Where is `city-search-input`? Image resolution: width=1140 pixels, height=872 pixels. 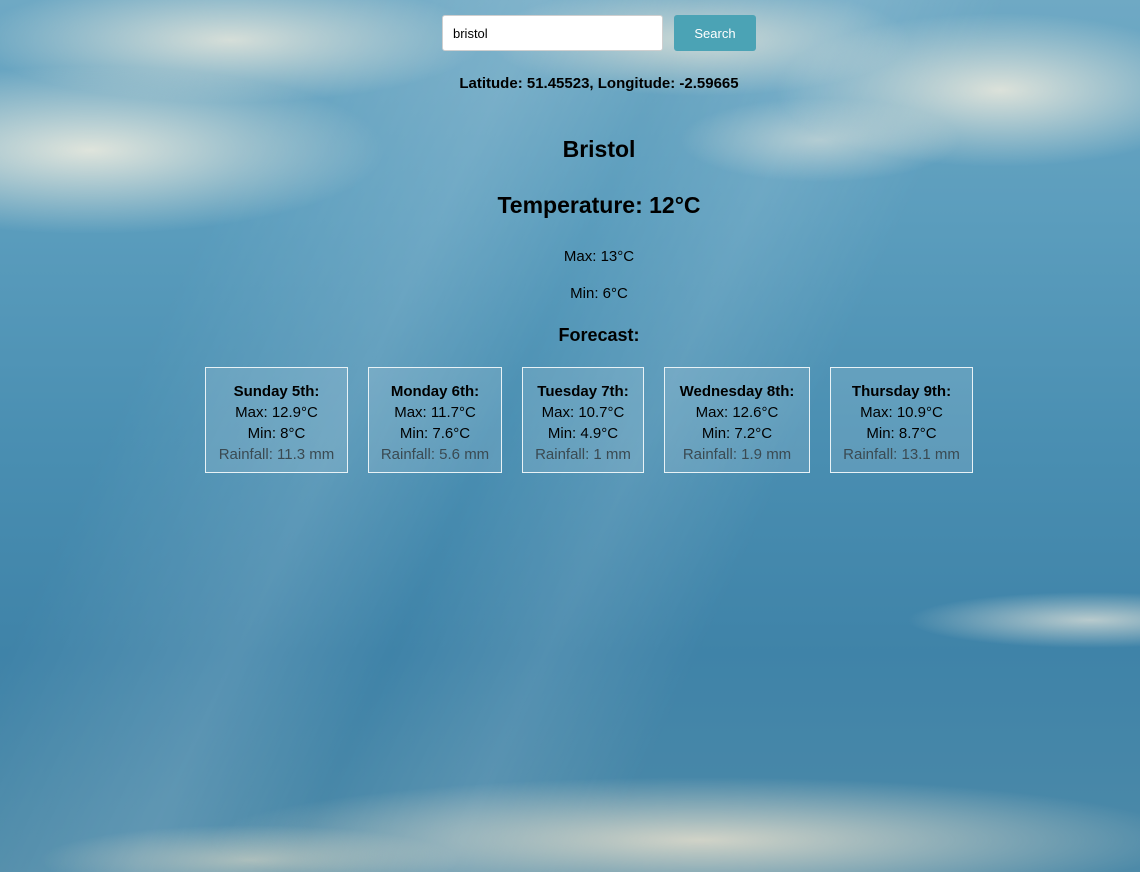 city-search-input is located at coordinates (552, 33).